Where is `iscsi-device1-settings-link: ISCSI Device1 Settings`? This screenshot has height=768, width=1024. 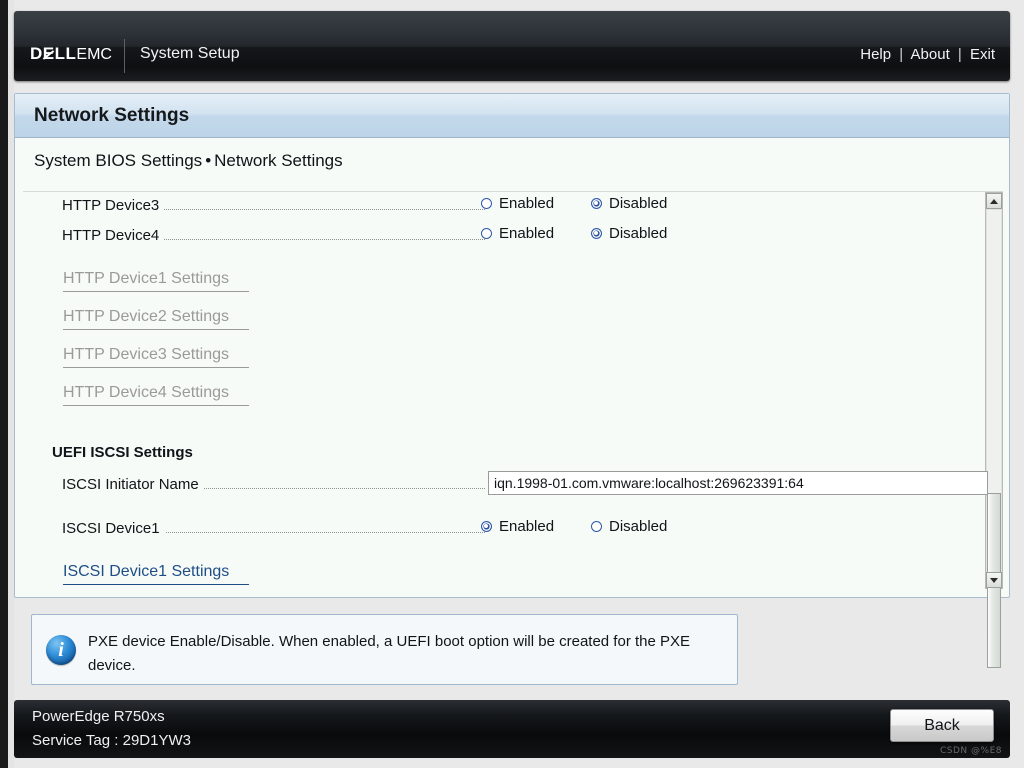 iscsi-device1-settings-link: ISCSI Device1 Settings is located at coordinates (156, 574).